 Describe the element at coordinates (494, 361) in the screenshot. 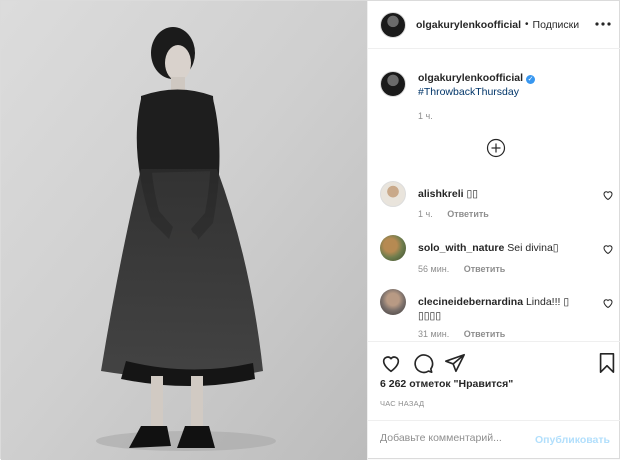

I see `post-actions` at that location.